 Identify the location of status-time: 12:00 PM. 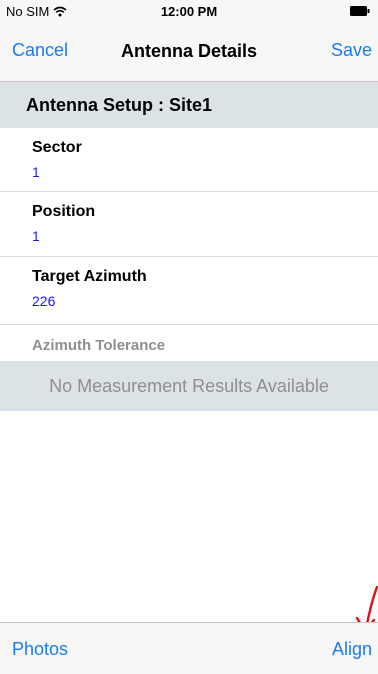
(189, 11).